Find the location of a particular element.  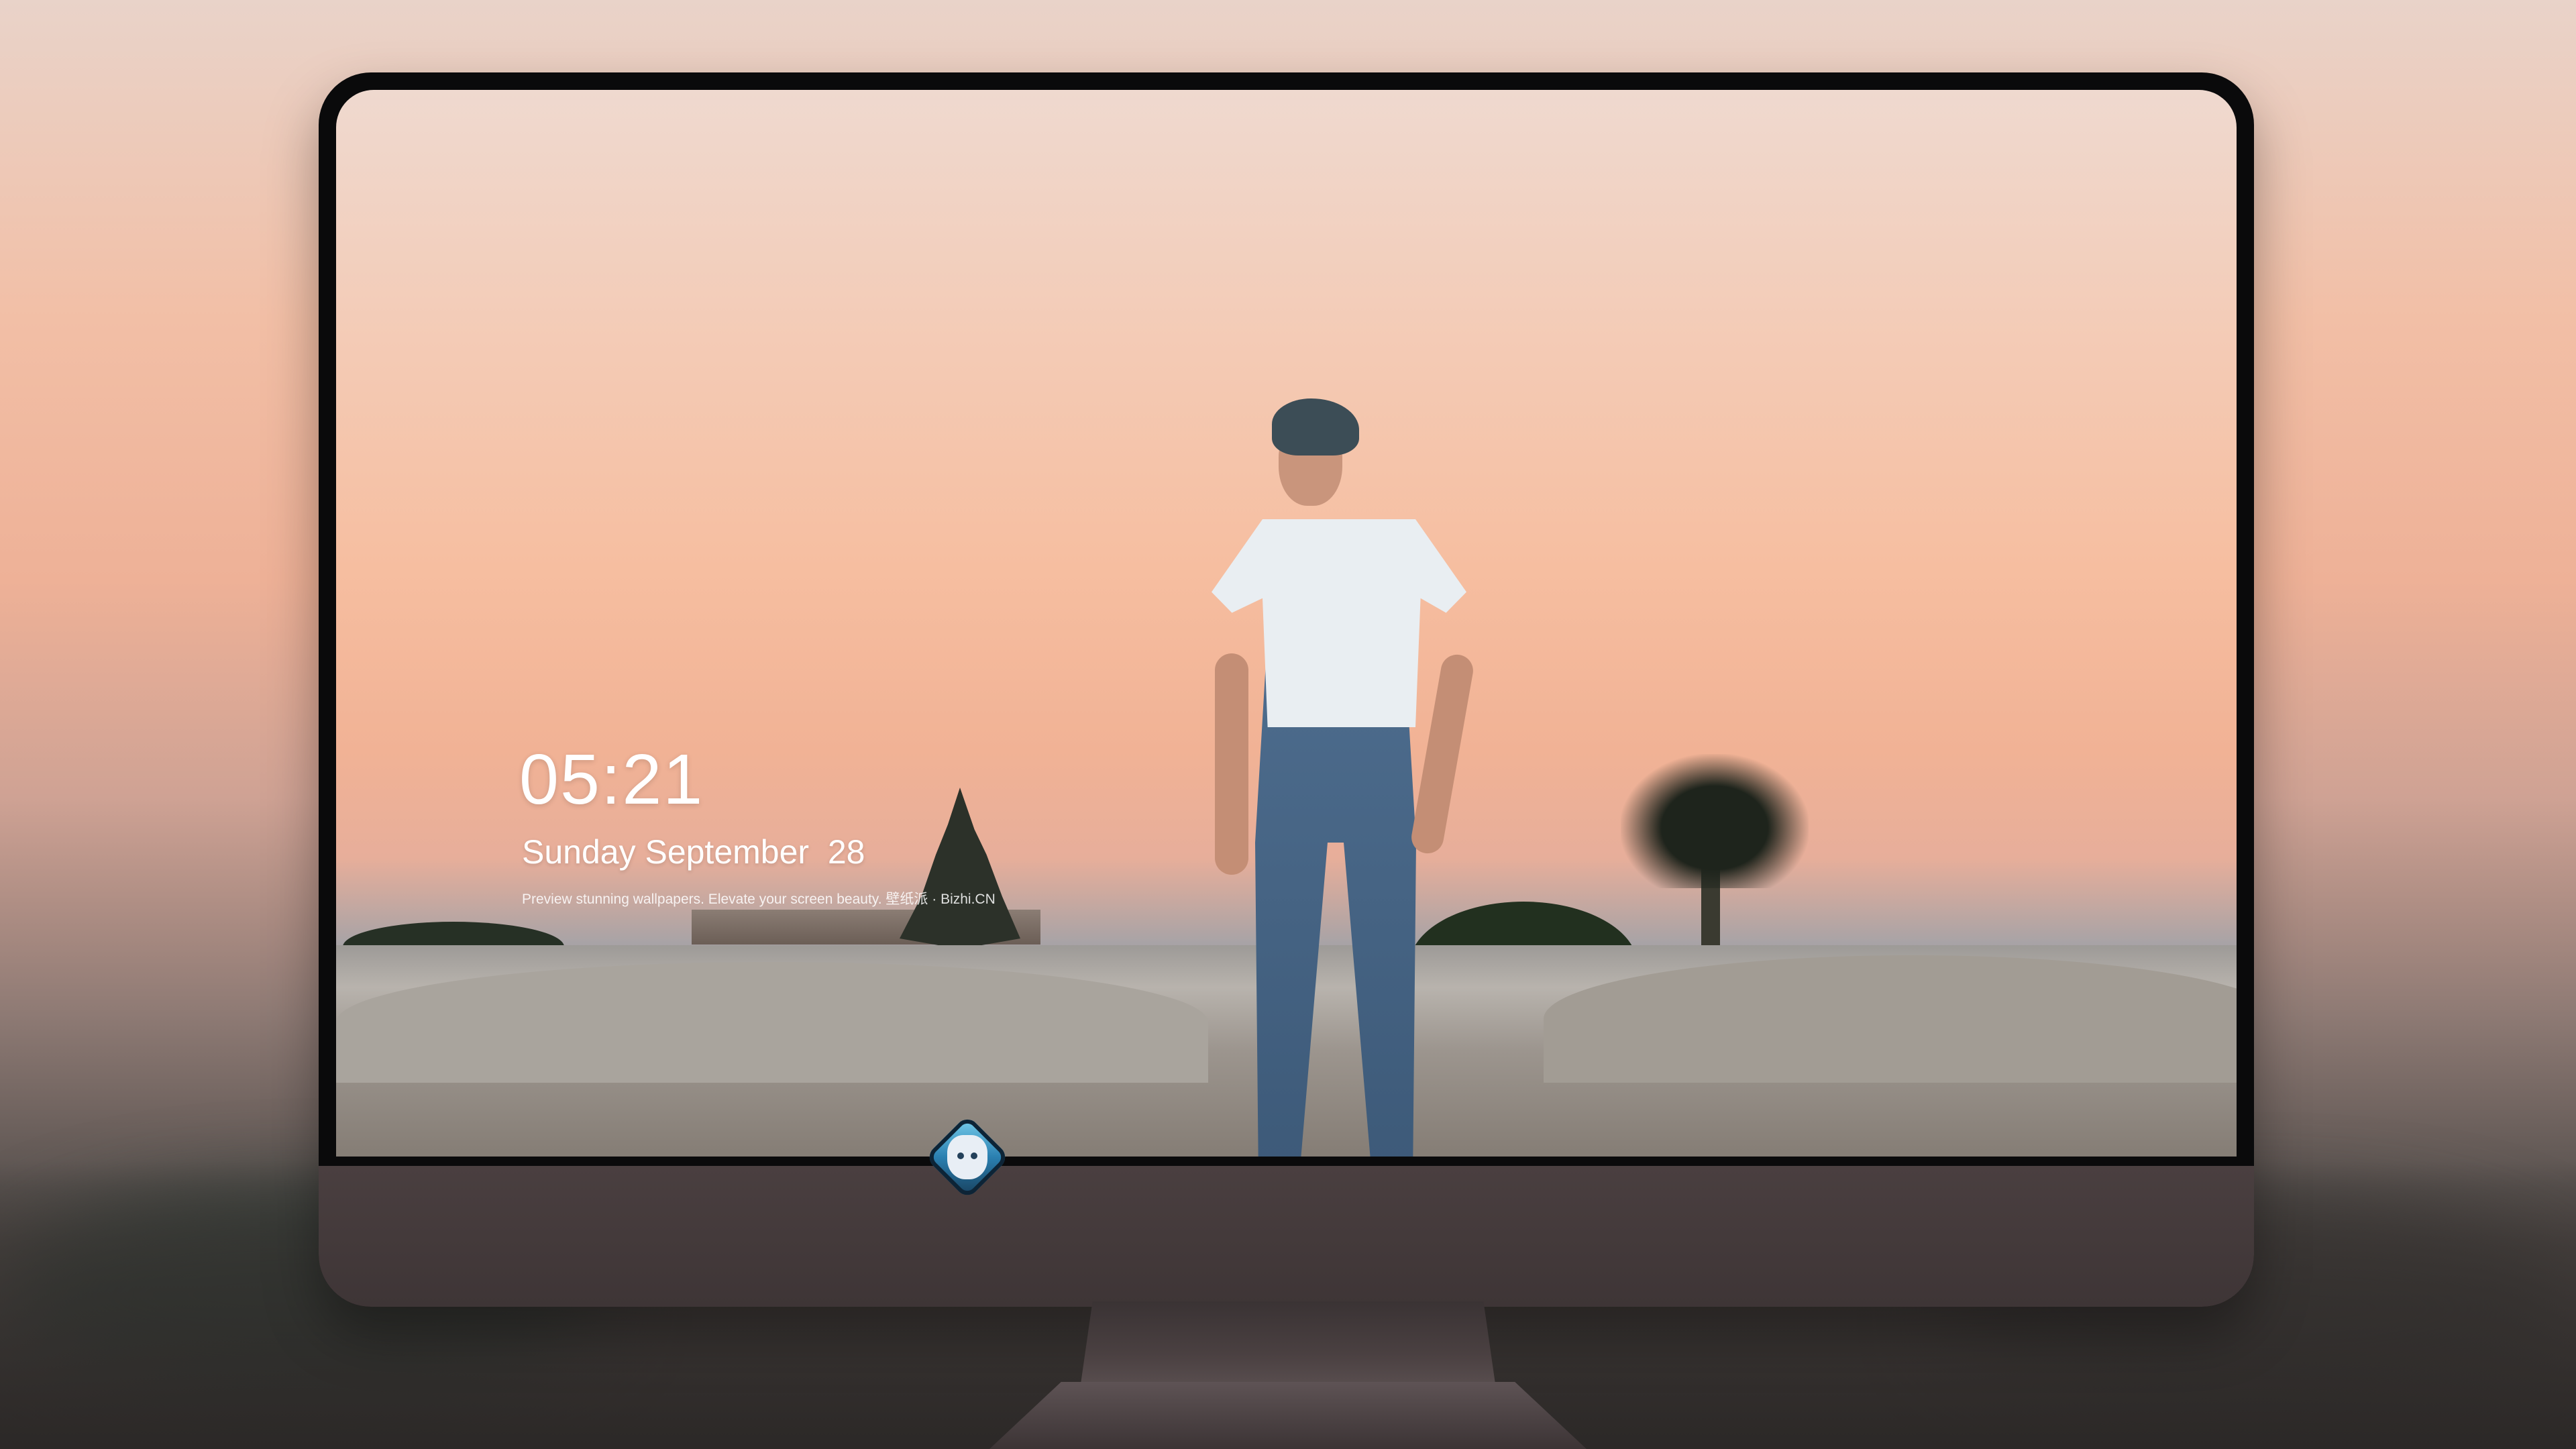

lock-clock: 05:21 is located at coordinates (611, 779).